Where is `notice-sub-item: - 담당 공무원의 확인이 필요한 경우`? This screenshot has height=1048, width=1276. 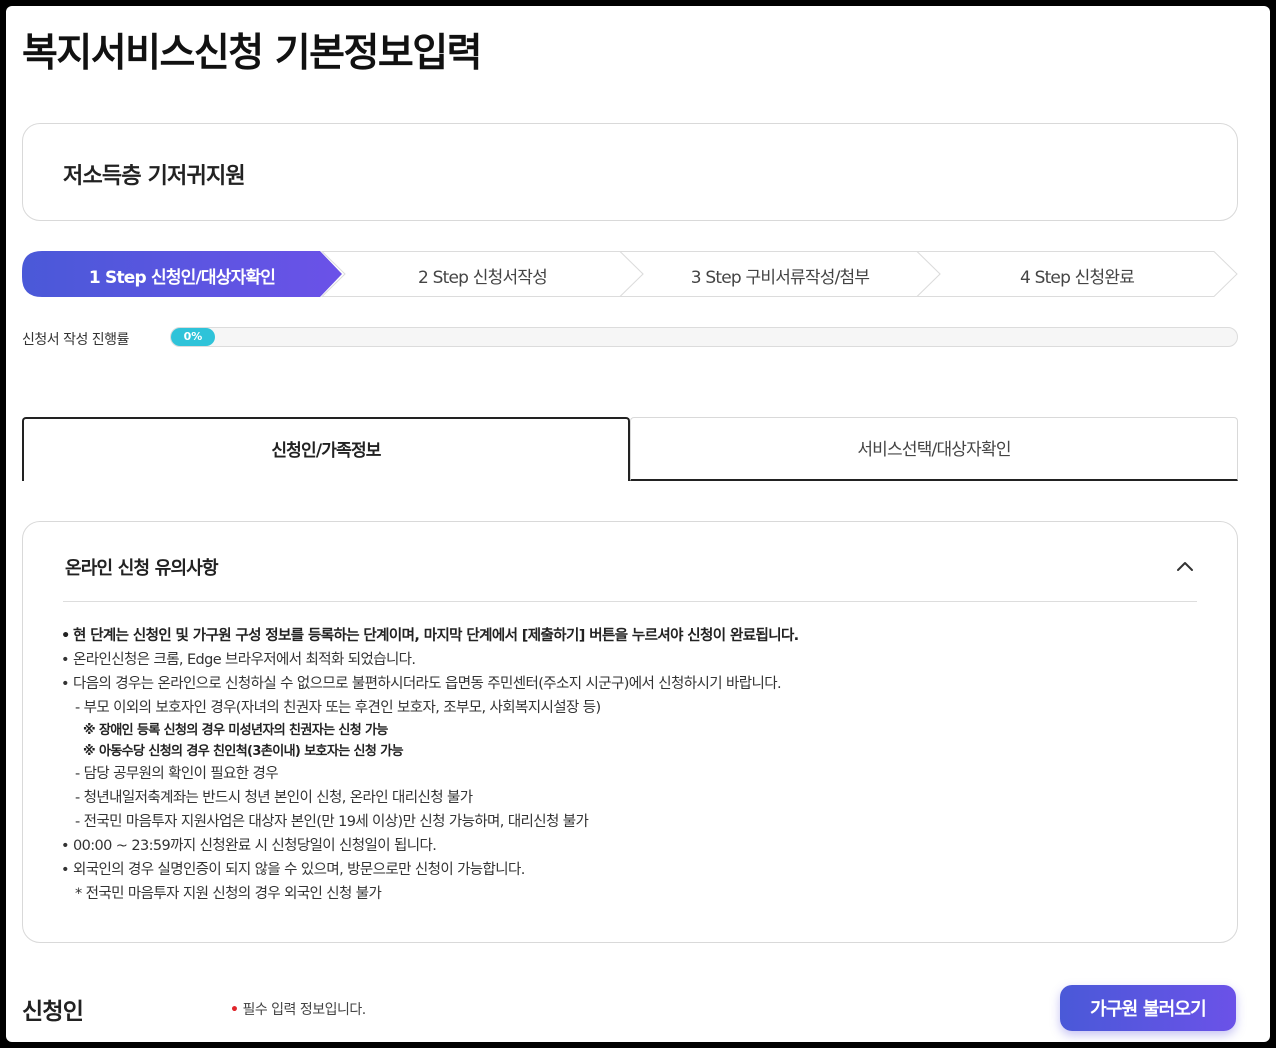 notice-sub-item: - 담당 공무원의 확인이 필요한 경우 is located at coordinates (177, 774).